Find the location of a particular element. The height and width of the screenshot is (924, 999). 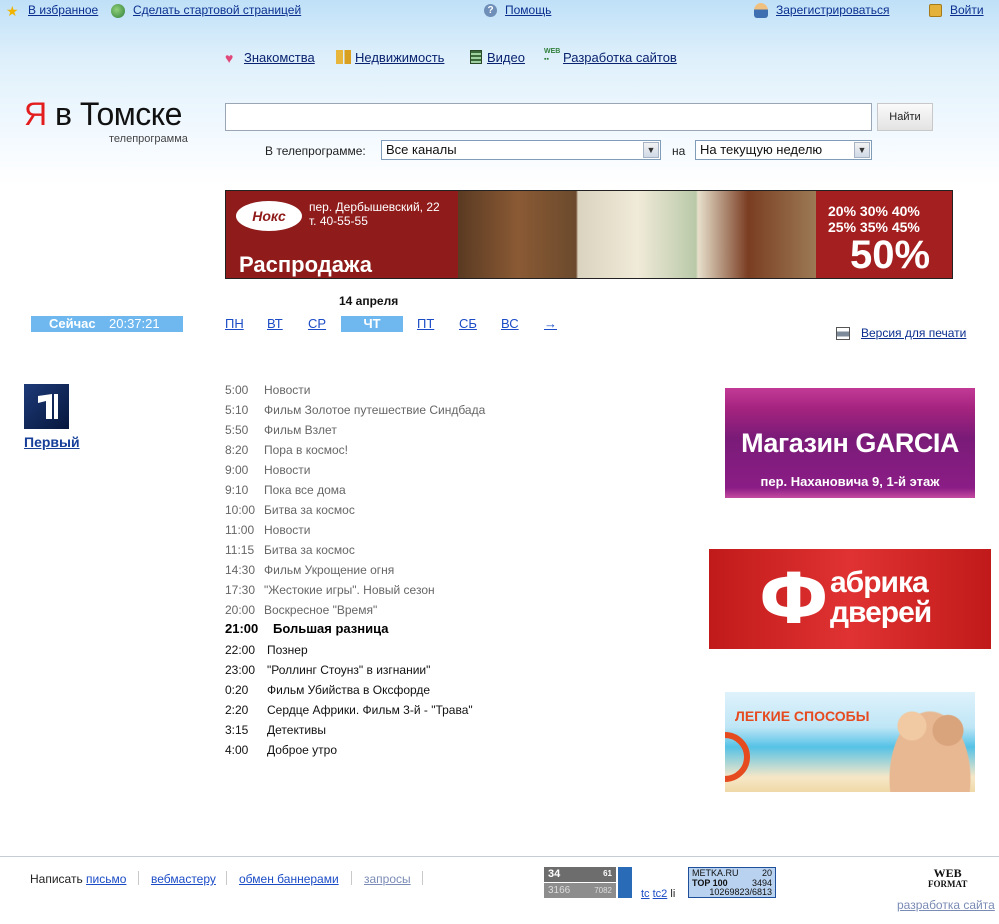

program-title: Новости is located at coordinates (287, 470).